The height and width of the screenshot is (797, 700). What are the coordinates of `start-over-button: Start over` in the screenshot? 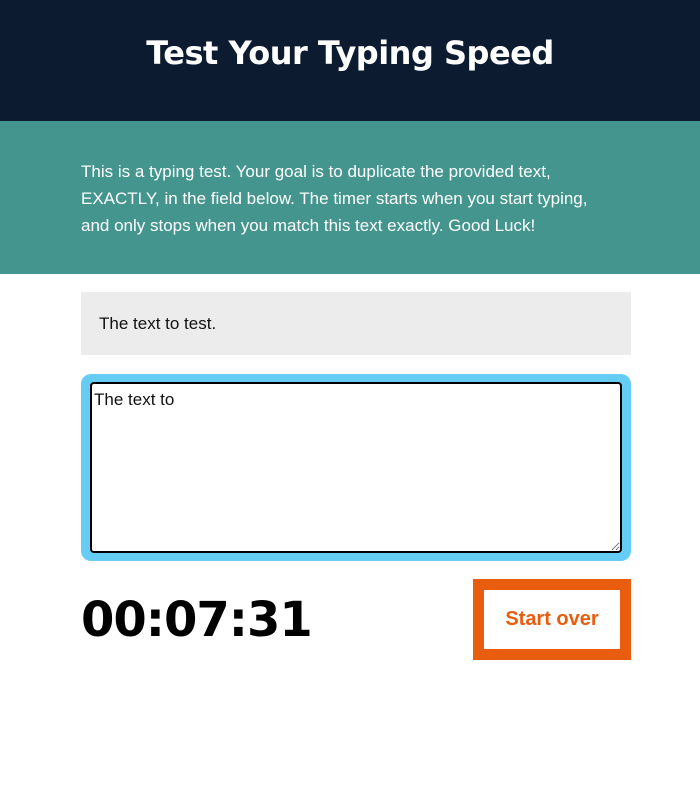 It's located at (552, 619).